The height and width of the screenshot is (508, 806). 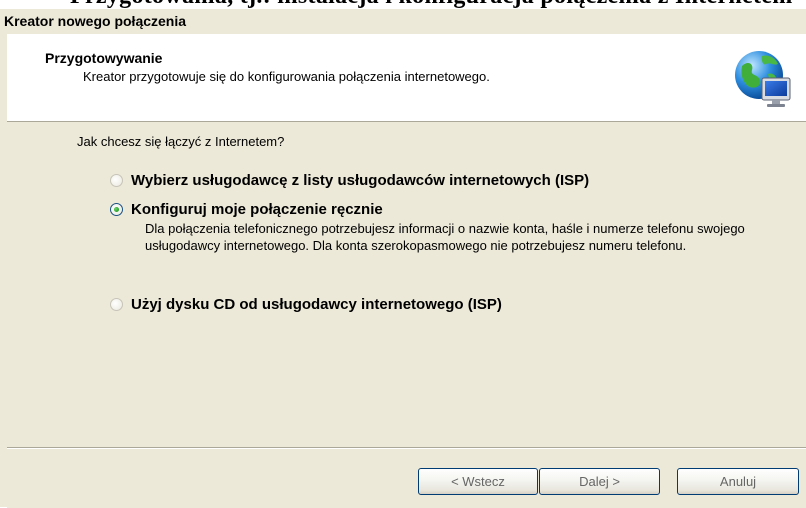 I want to click on header-title: Przygotowywanie, so click(x=104, y=58).